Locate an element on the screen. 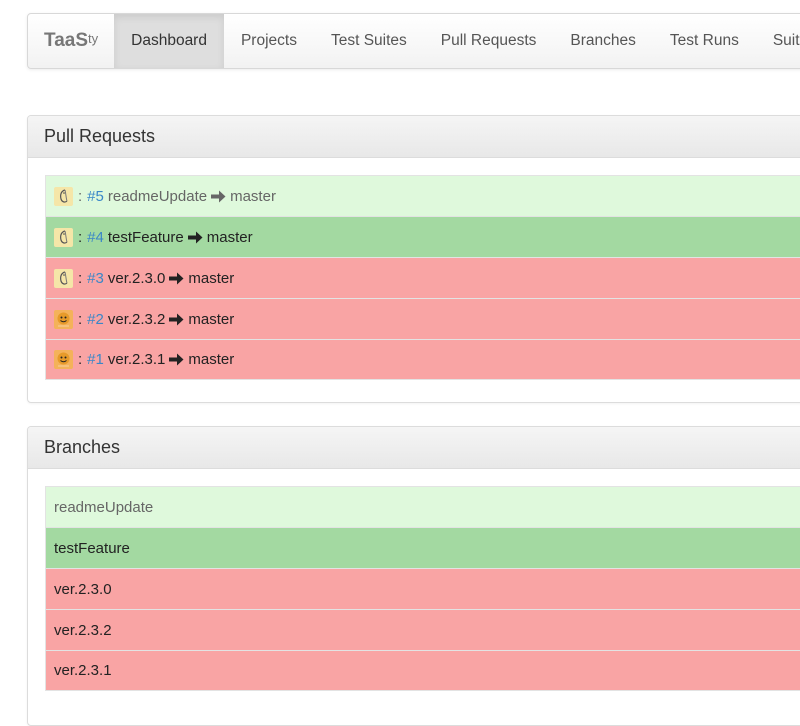  nav-projects: Projects is located at coordinates (269, 41).